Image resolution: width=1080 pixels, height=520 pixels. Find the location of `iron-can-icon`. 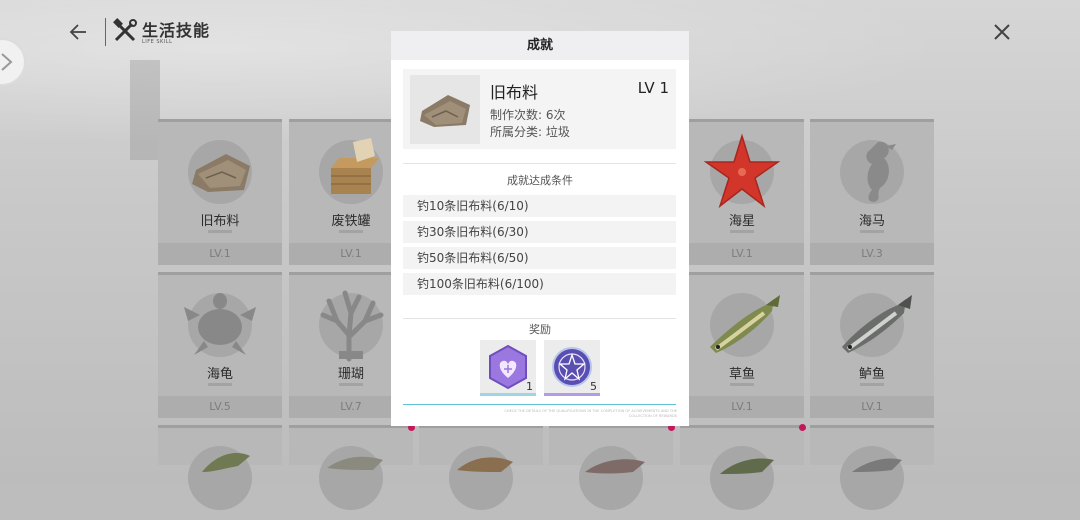

iron-can-icon is located at coordinates (355, 166).